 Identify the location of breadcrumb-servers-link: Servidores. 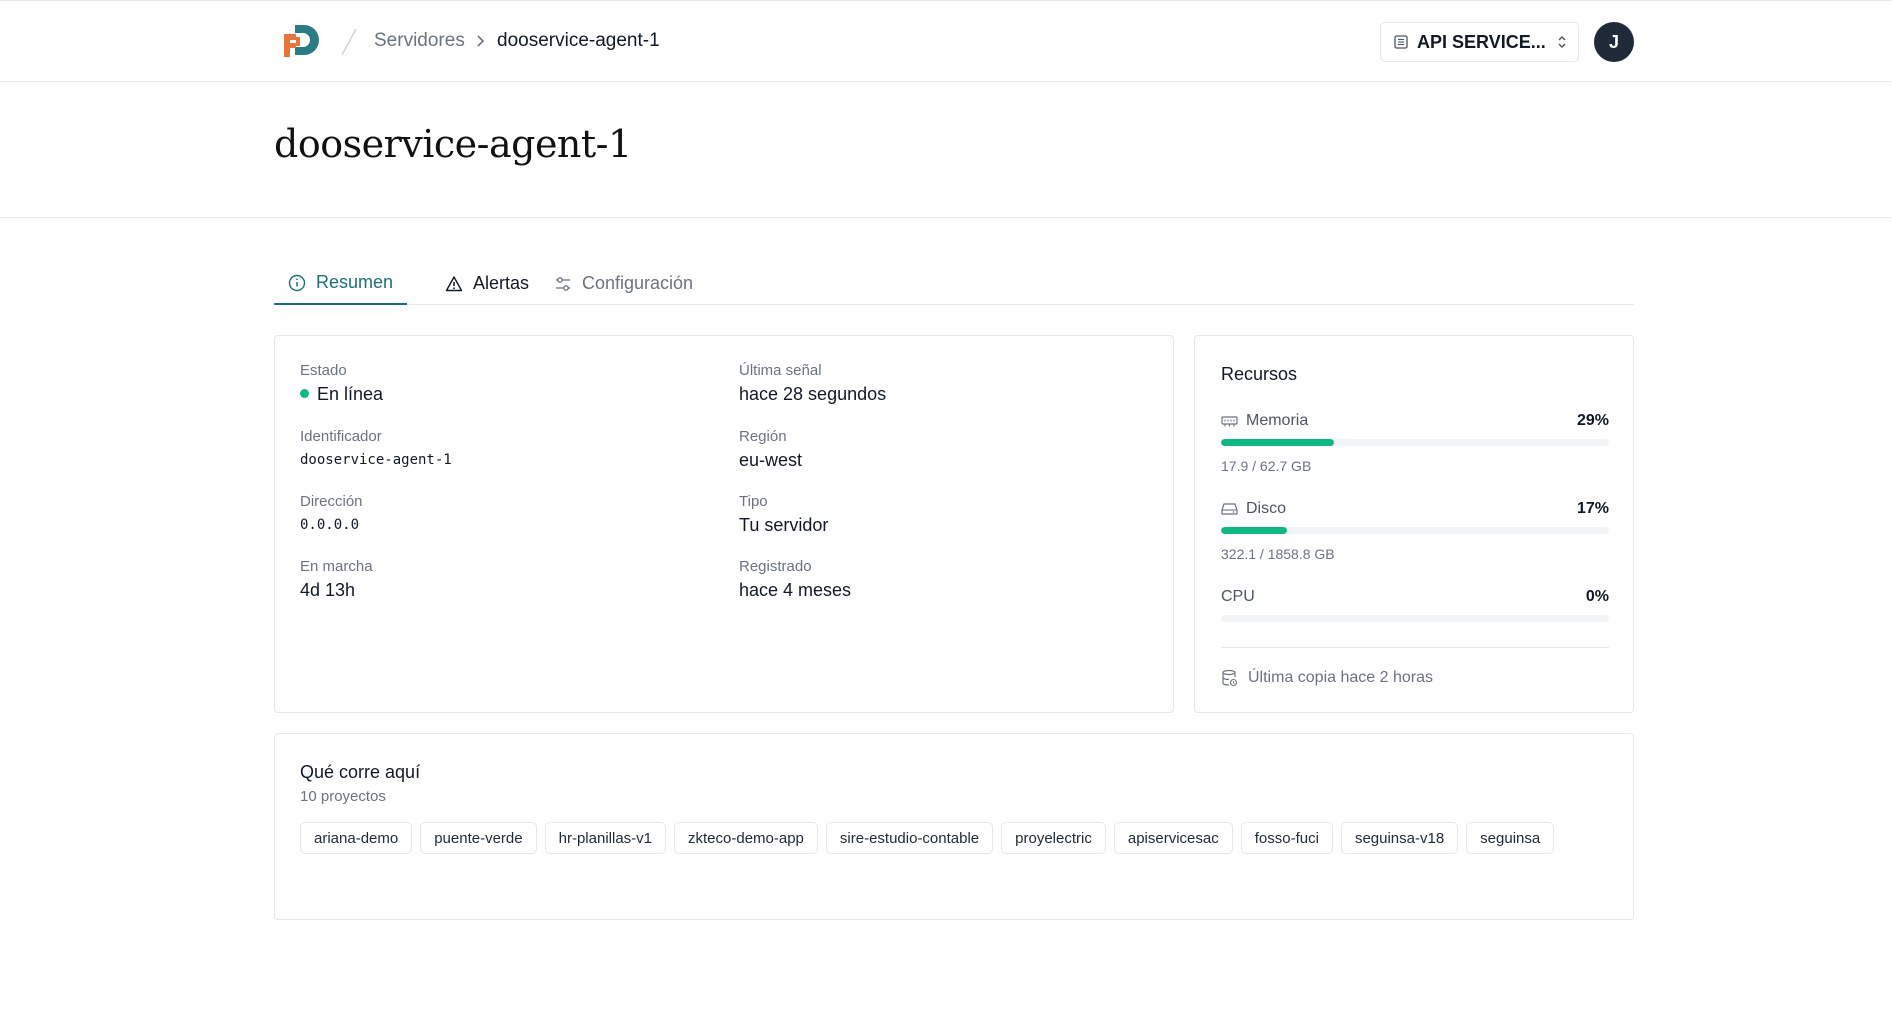
(419, 41).